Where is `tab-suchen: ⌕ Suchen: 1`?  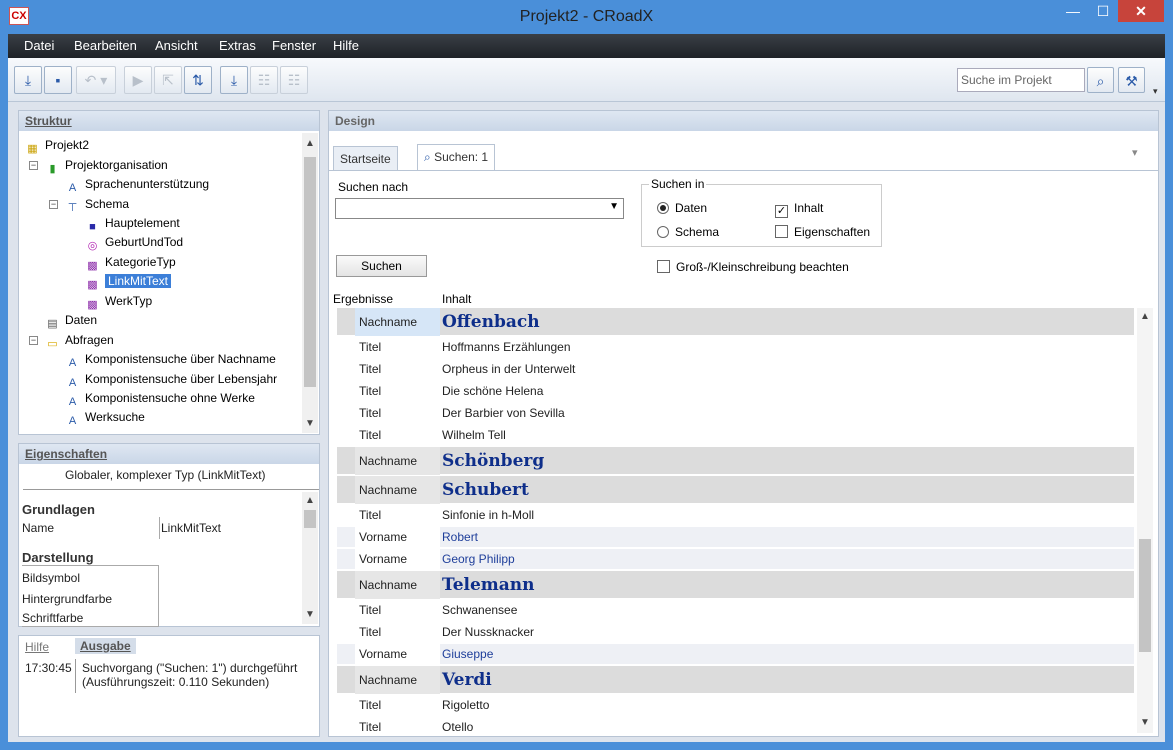 tab-suchen: ⌕ Suchen: 1 is located at coordinates (456, 157).